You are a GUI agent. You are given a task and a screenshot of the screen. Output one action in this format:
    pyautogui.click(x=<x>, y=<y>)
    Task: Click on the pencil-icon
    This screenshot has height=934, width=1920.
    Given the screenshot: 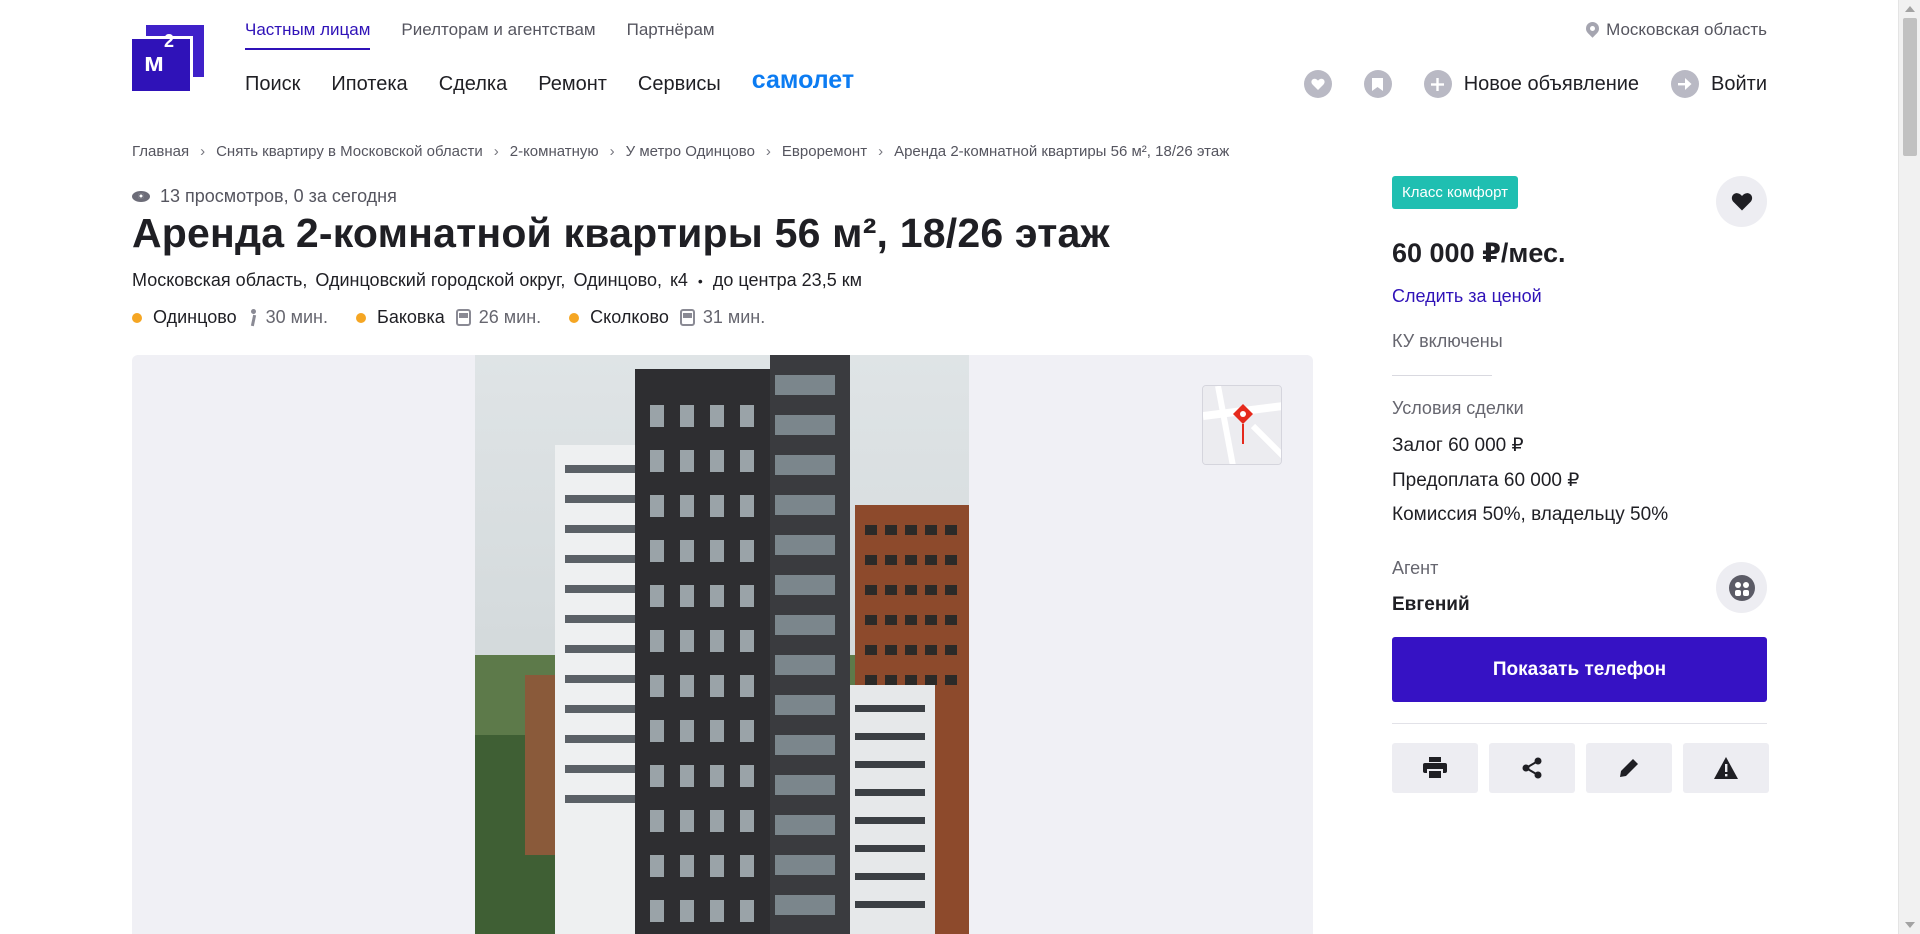 What is the action you would take?
    pyautogui.click(x=1629, y=768)
    